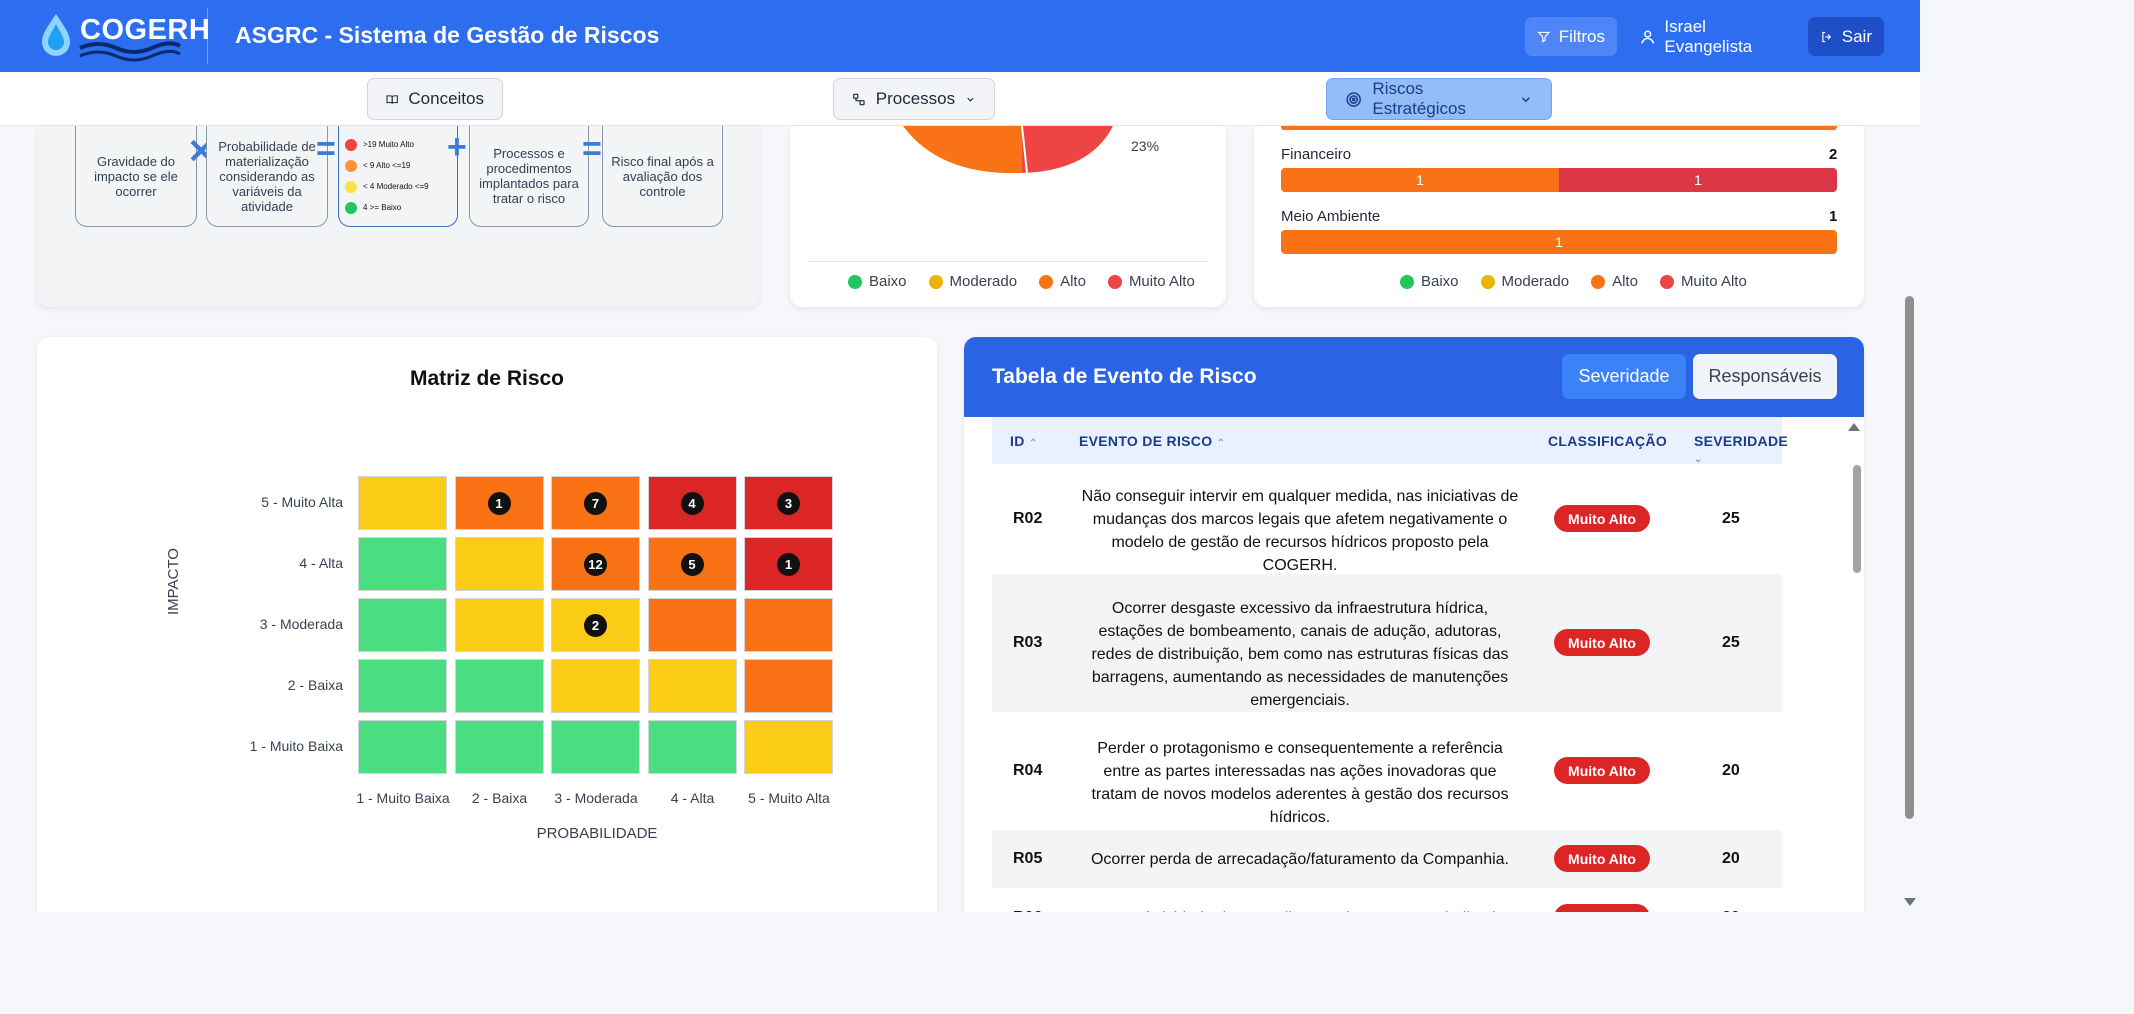 The width and height of the screenshot is (2134, 1014). I want to click on header-divider, so click(207, 36).